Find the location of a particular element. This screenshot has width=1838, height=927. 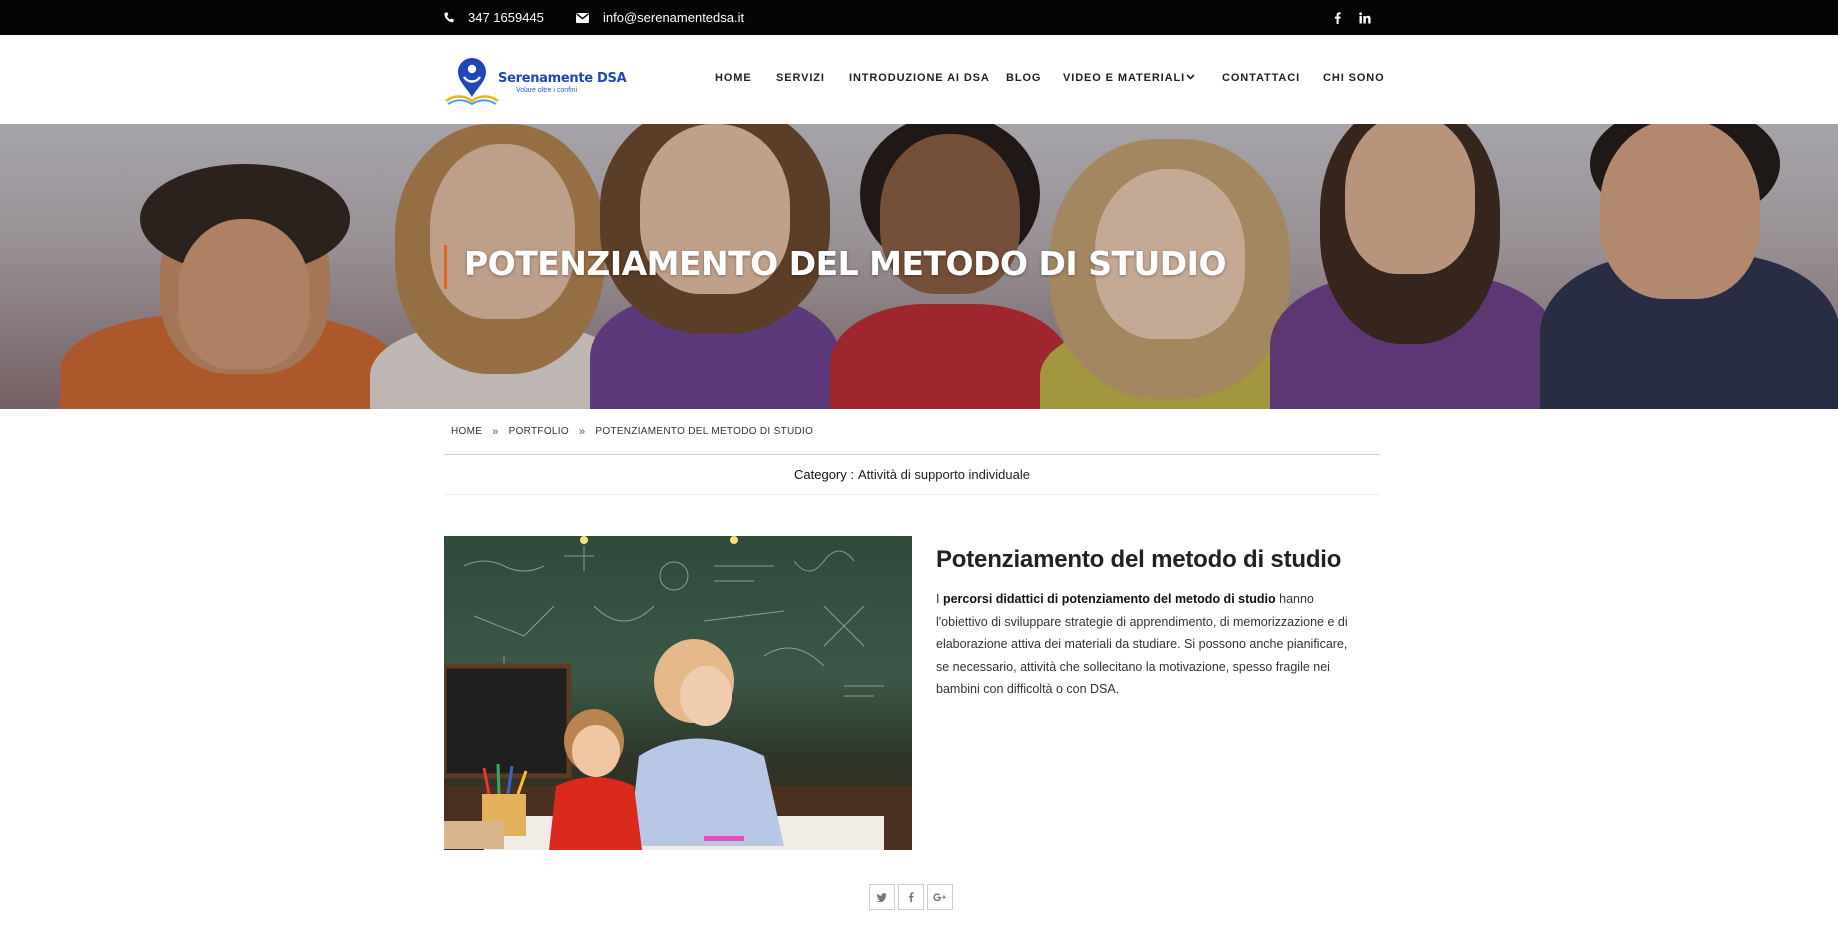

facebook-icon is located at coordinates (1337, 18).